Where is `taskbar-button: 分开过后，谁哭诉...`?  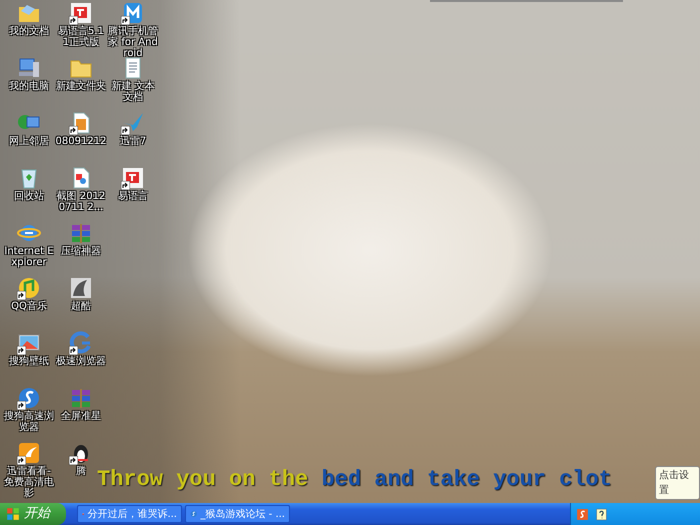 taskbar-button: 分开过后，谁哭诉... is located at coordinates (129, 514).